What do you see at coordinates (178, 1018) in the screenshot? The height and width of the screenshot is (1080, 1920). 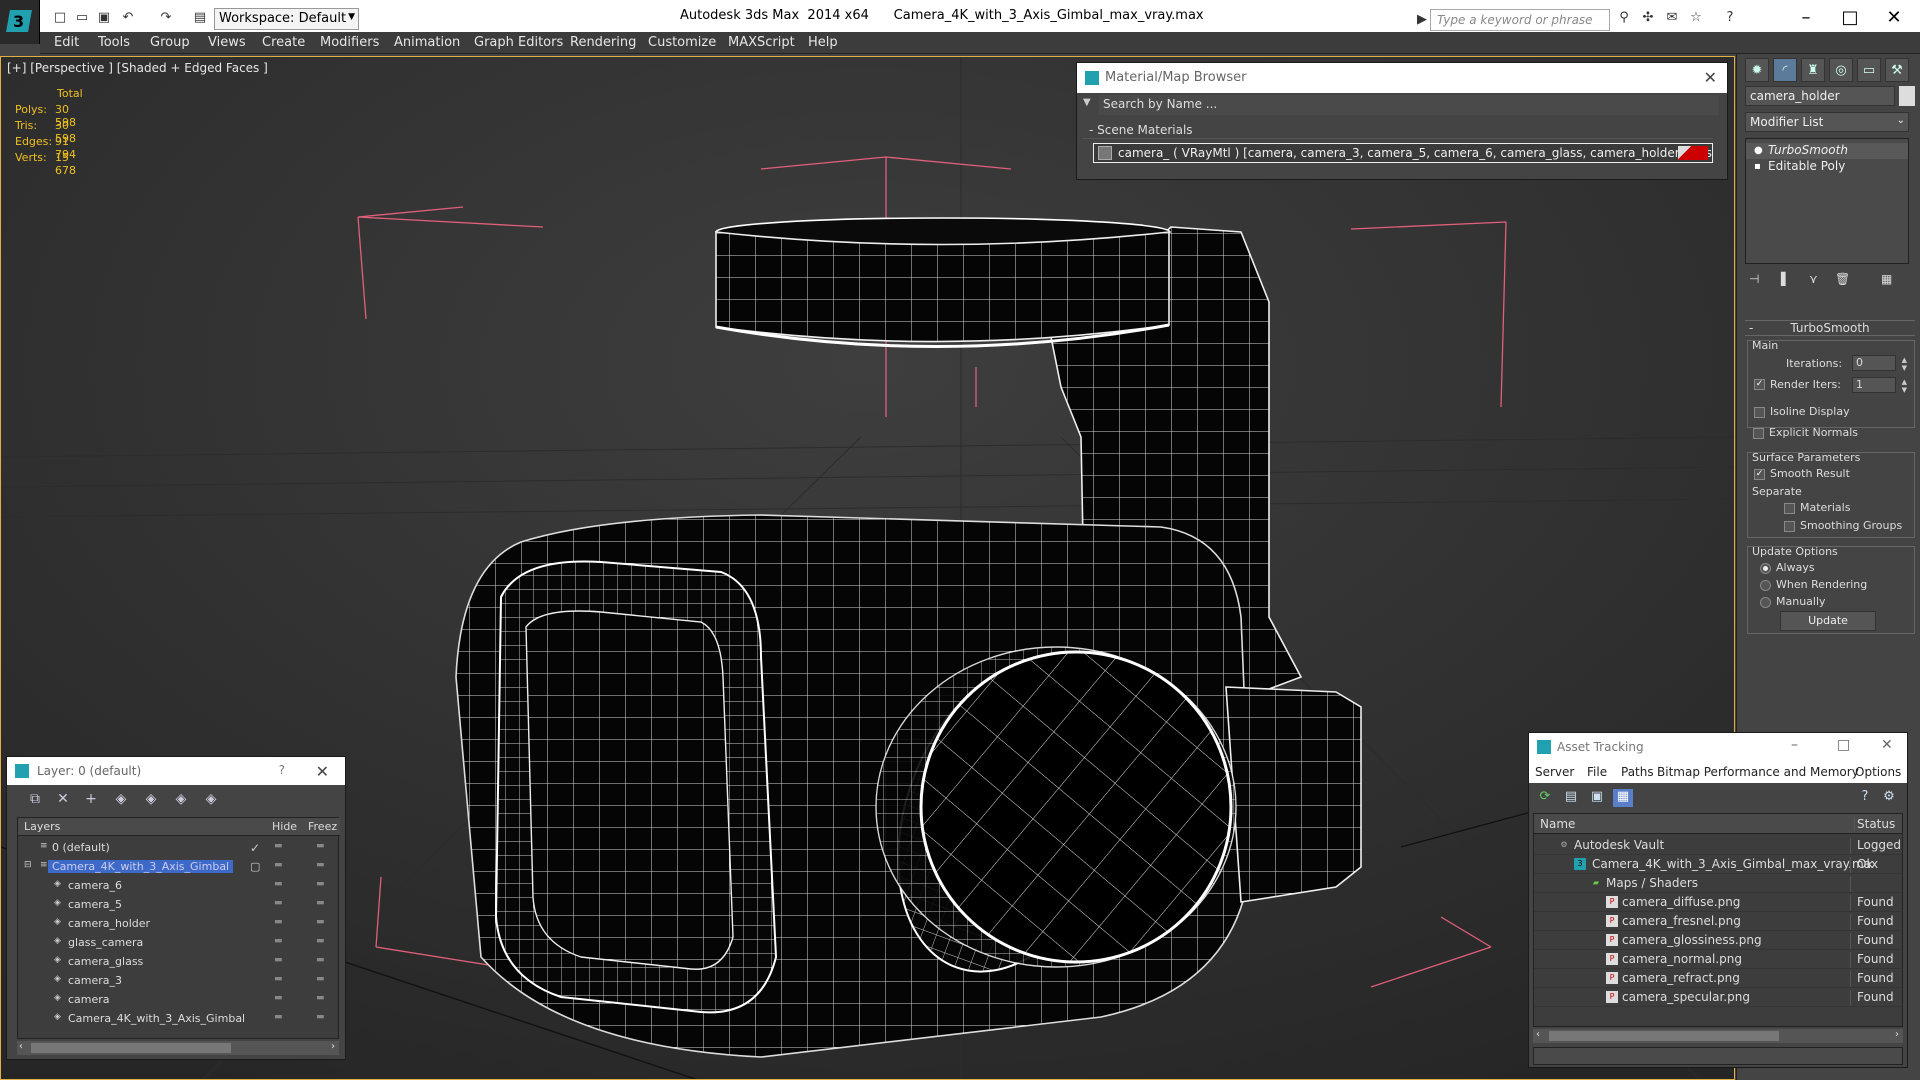 I see `table-row: ◈ Camera_4K_with_3_Axis_Gimbal ▬ ▬` at bounding box center [178, 1018].